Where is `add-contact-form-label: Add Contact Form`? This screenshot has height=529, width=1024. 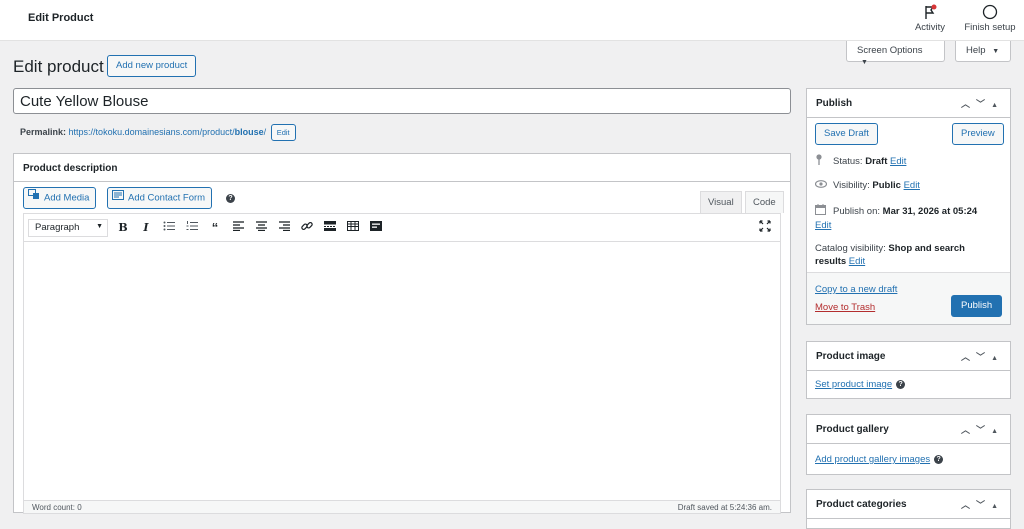 add-contact-form-label: Add Contact Form is located at coordinates (167, 198).